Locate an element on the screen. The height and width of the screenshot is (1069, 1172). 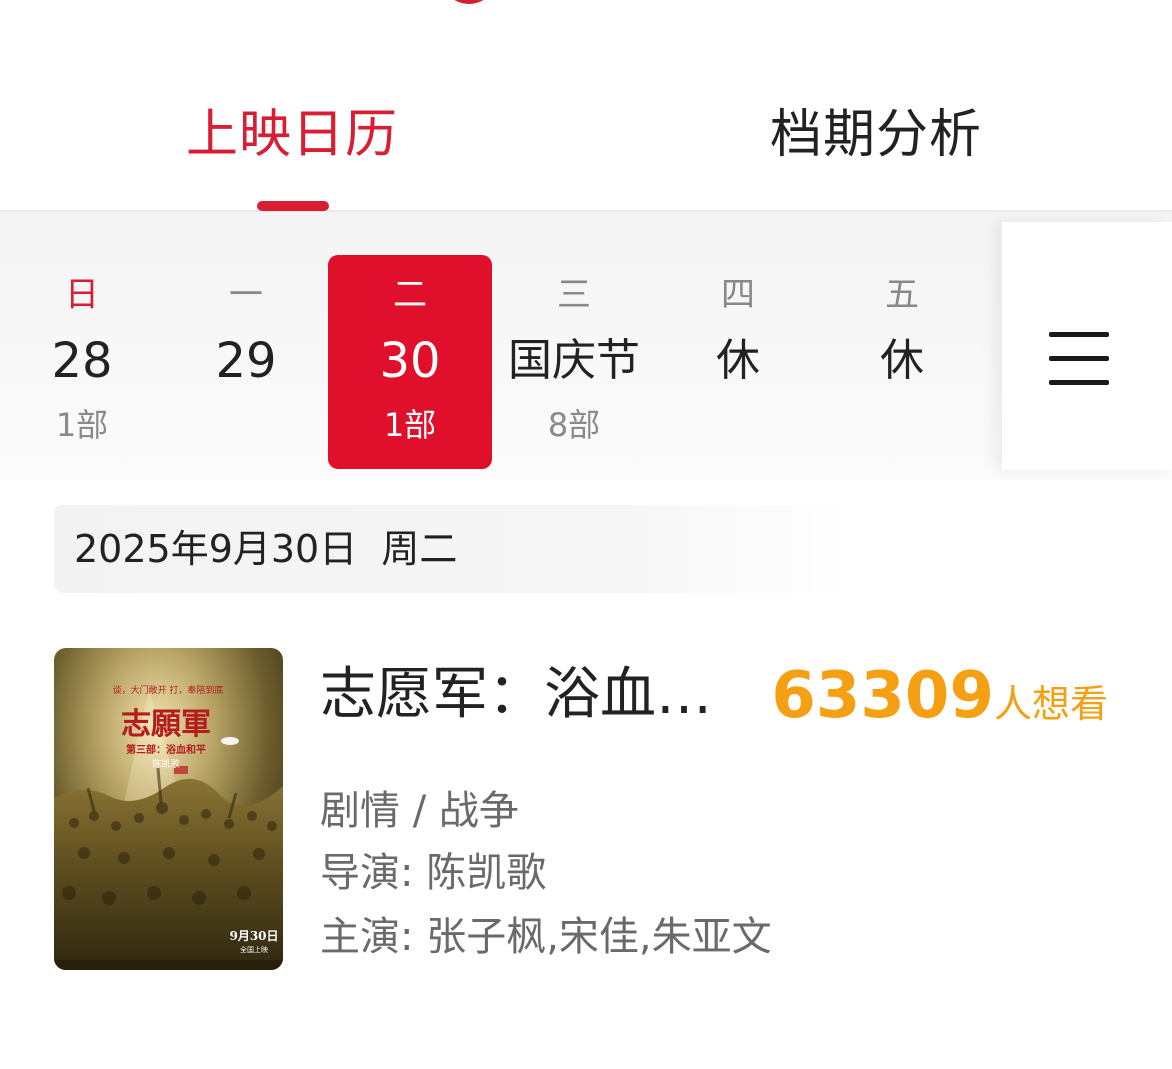
poster-tagline-art: 谈，大门敞开 打，奉陪到底 is located at coordinates (168, 690).